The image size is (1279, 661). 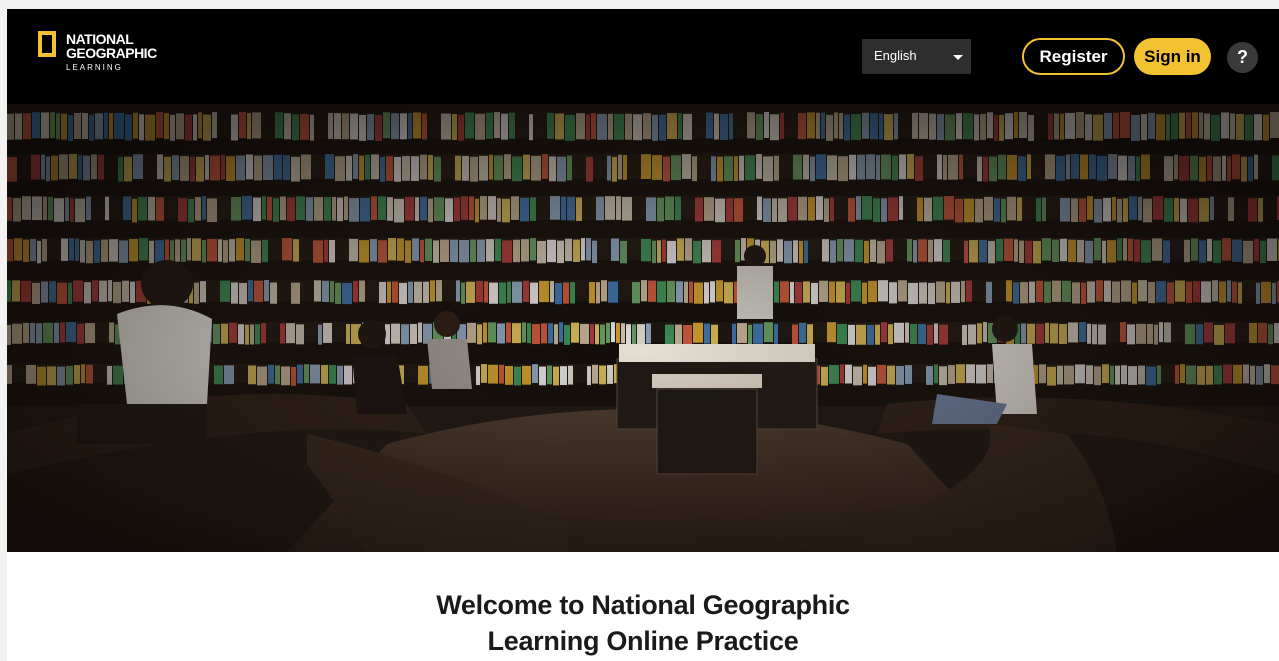 I want to click on language-select: English, so click(x=916, y=56).